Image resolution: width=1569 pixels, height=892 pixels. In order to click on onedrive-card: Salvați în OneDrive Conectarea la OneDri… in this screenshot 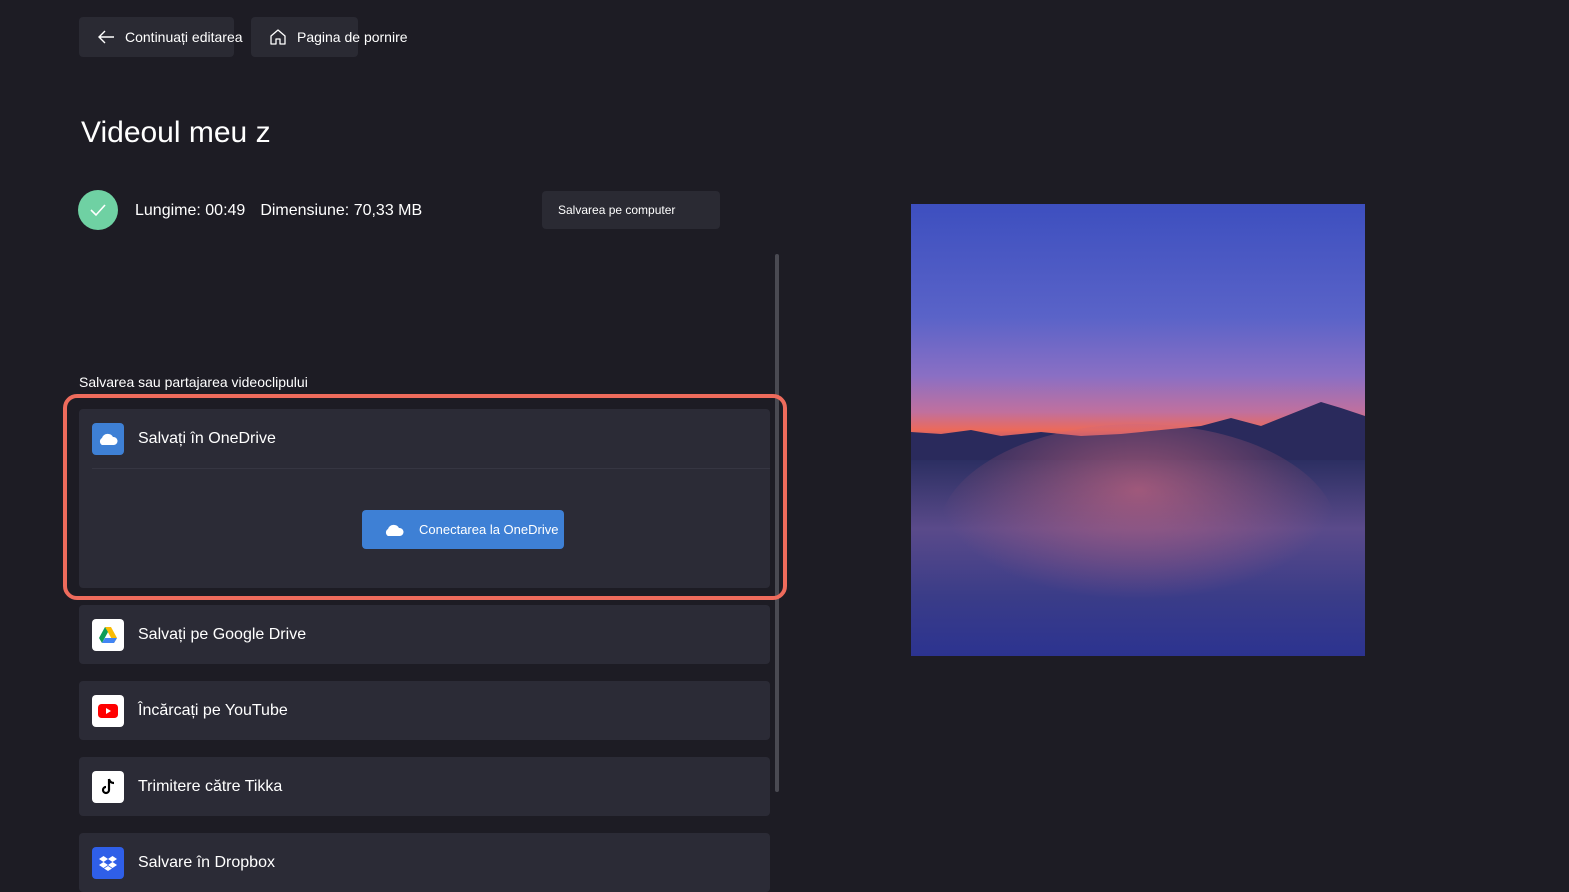, I will do `click(424, 498)`.